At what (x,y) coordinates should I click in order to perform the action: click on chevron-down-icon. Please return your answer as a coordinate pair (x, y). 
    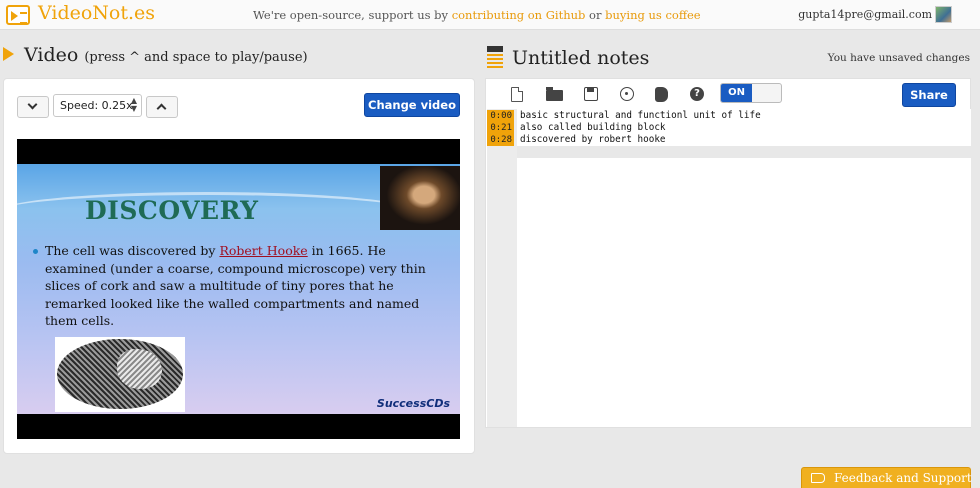
    Looking at the image, I should click on (32, 104).